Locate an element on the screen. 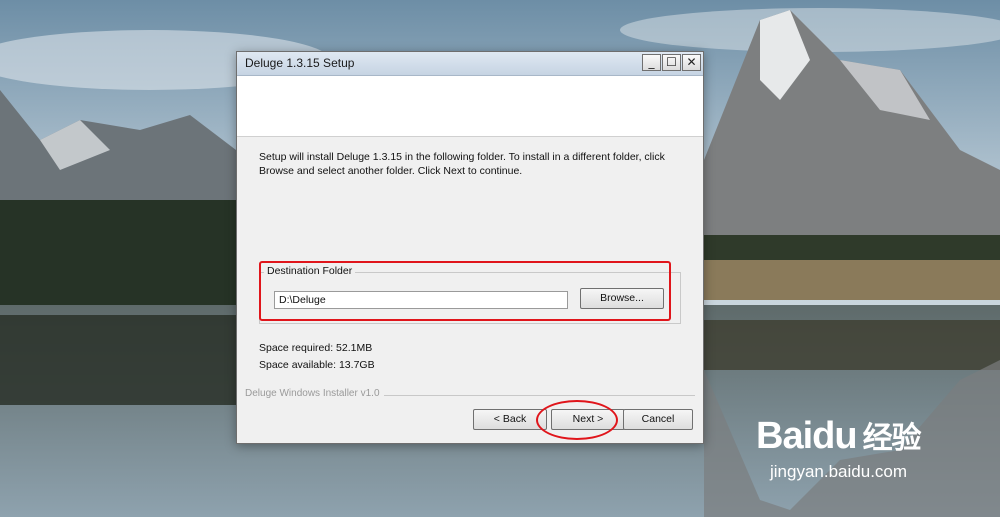 The height and width of the screenshot is (517, 1000). footer-divider: Deluge Windows Installer v1.0 is located at coordinates (470, 393).